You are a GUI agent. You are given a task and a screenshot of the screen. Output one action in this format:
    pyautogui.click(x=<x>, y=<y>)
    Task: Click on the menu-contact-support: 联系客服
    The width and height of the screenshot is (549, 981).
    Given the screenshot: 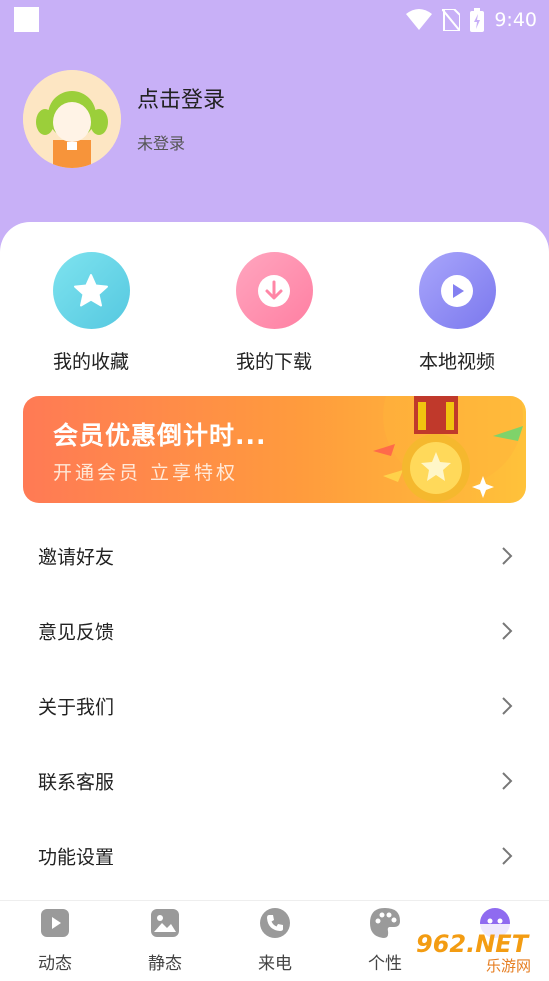 What is the action you would take?
    pyautogui.click(x=274, y=780)
    